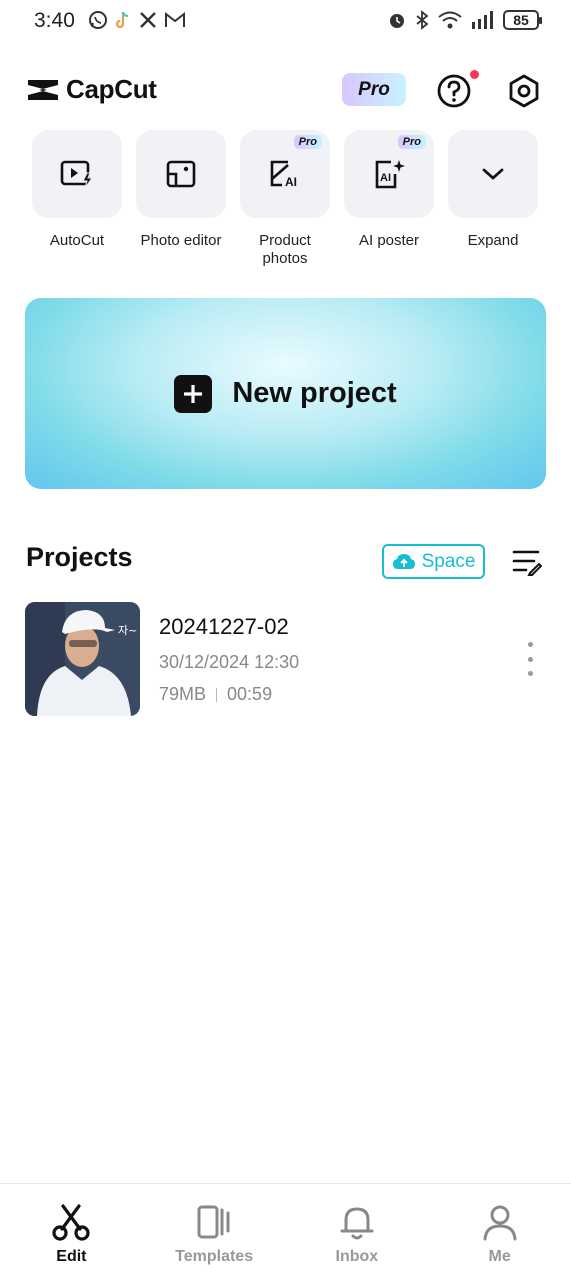 The height and width of the screenshot is (1280, 571). Describe the element at coordinates (374, 89) in the screenshot. I see `pro-button: Pro` at that location.